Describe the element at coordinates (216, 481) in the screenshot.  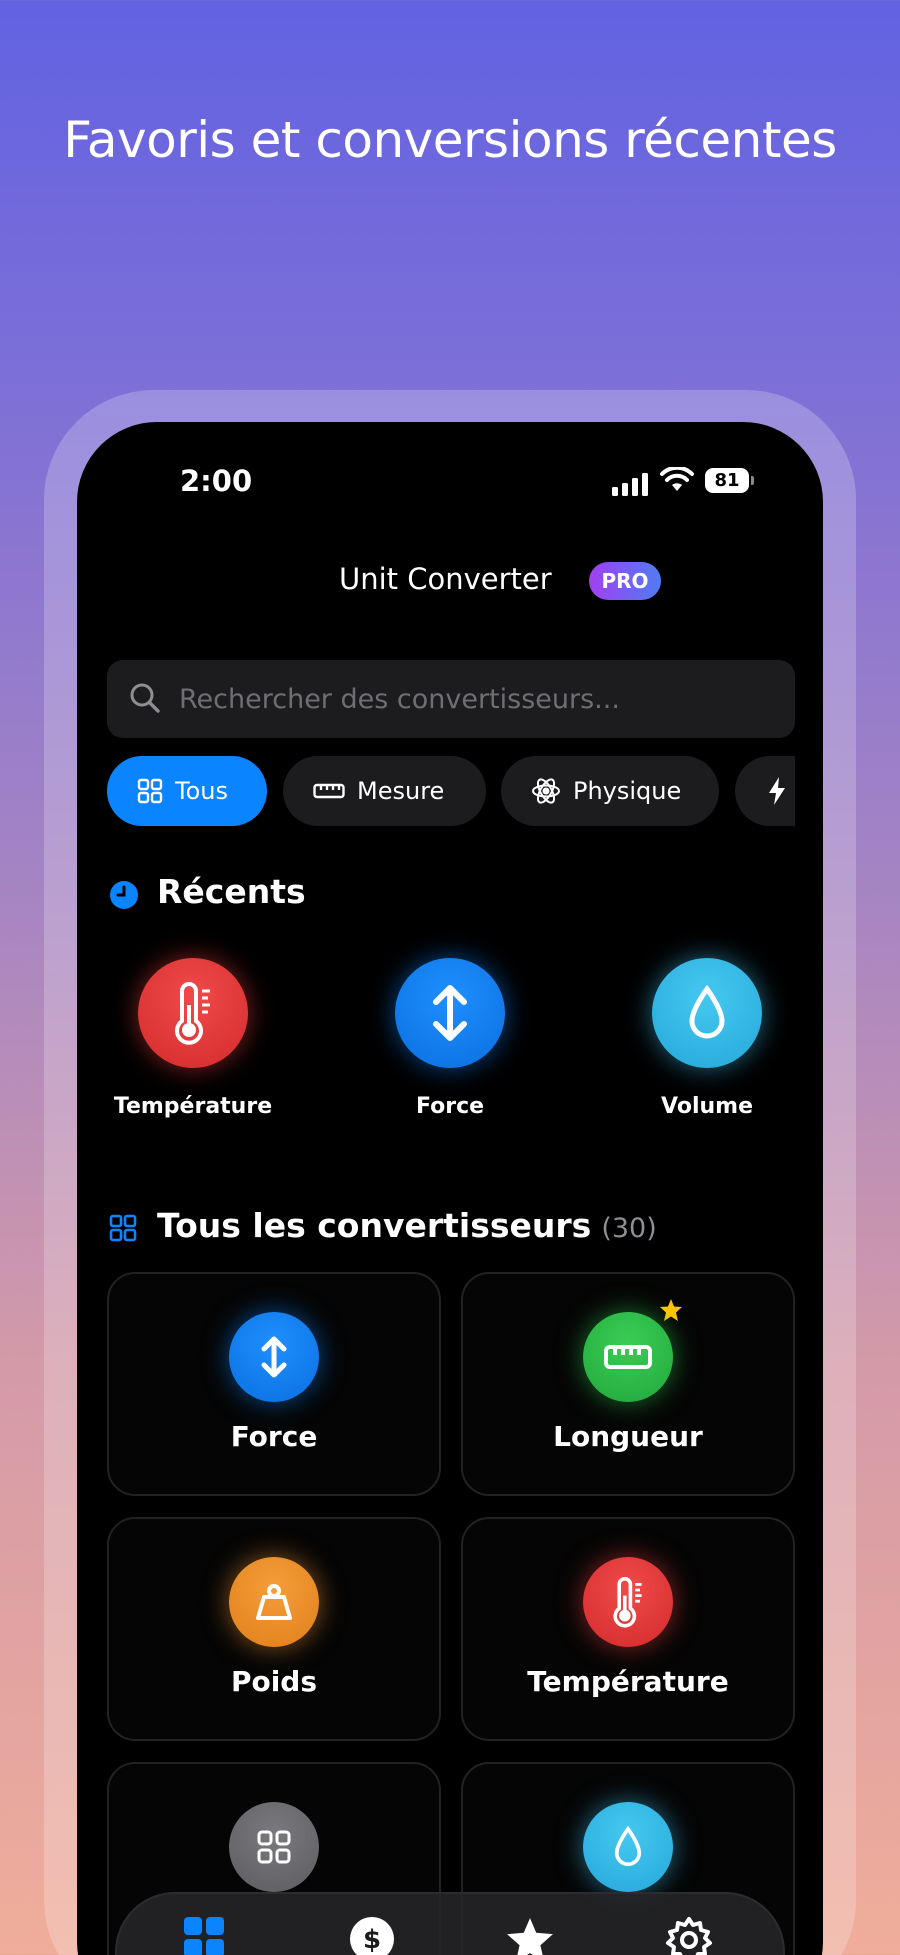
I see `status-time: 2:00` at that location.